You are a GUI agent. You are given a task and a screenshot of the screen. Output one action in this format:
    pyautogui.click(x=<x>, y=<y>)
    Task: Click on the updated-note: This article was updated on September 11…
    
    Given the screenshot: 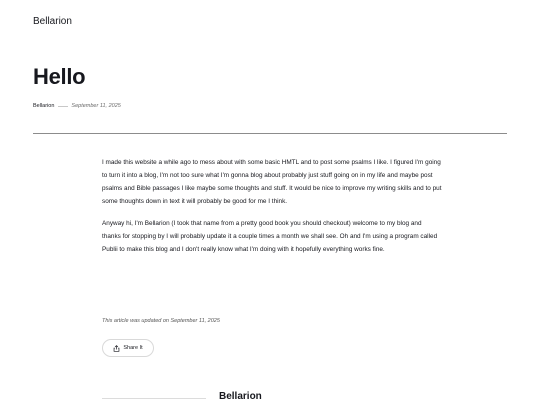 What is the action you would take?
    pyautogui.click(x=161, y=321)
    